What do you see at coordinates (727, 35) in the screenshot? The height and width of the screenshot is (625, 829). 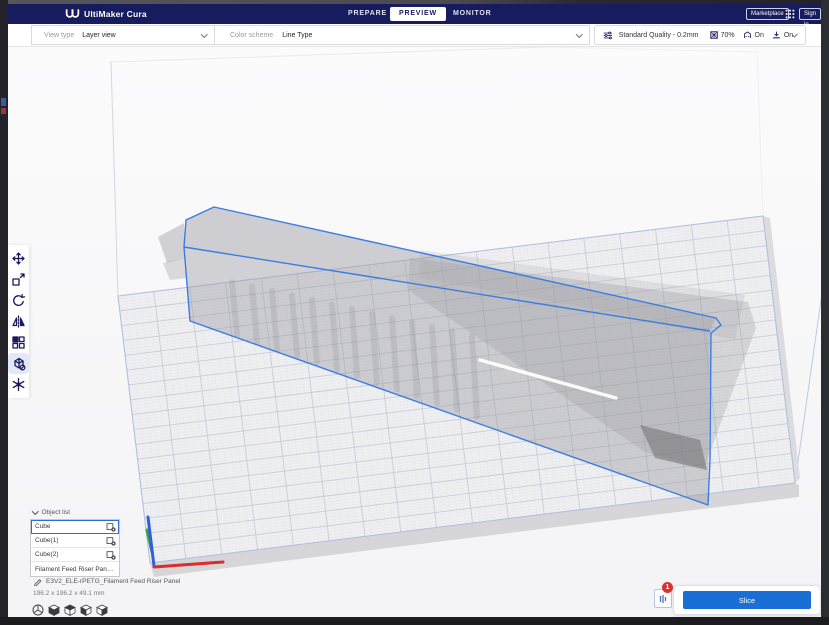 I see `infill-value: 70%` at bounding box center [727, 35].